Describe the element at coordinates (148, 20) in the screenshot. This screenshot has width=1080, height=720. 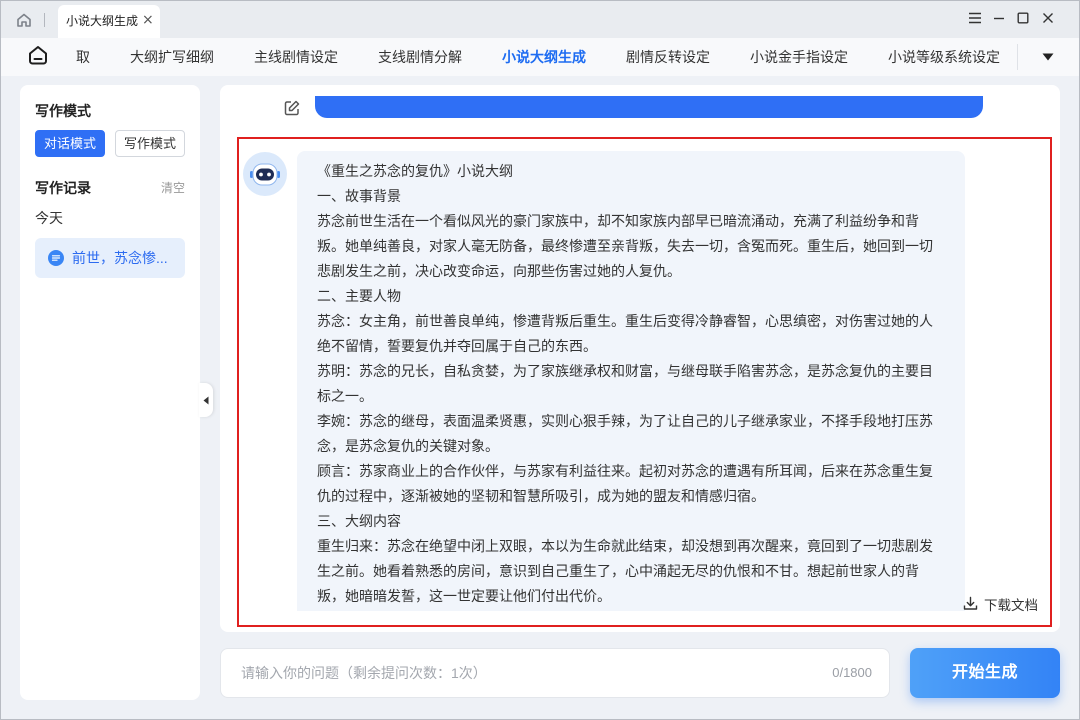
I see `tab-close-icon: ×` at that location.